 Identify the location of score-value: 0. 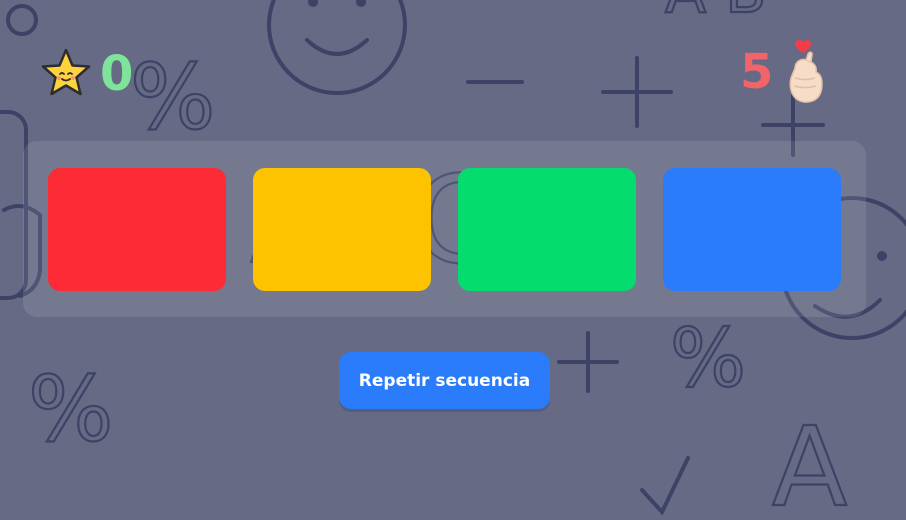
(117, 74).